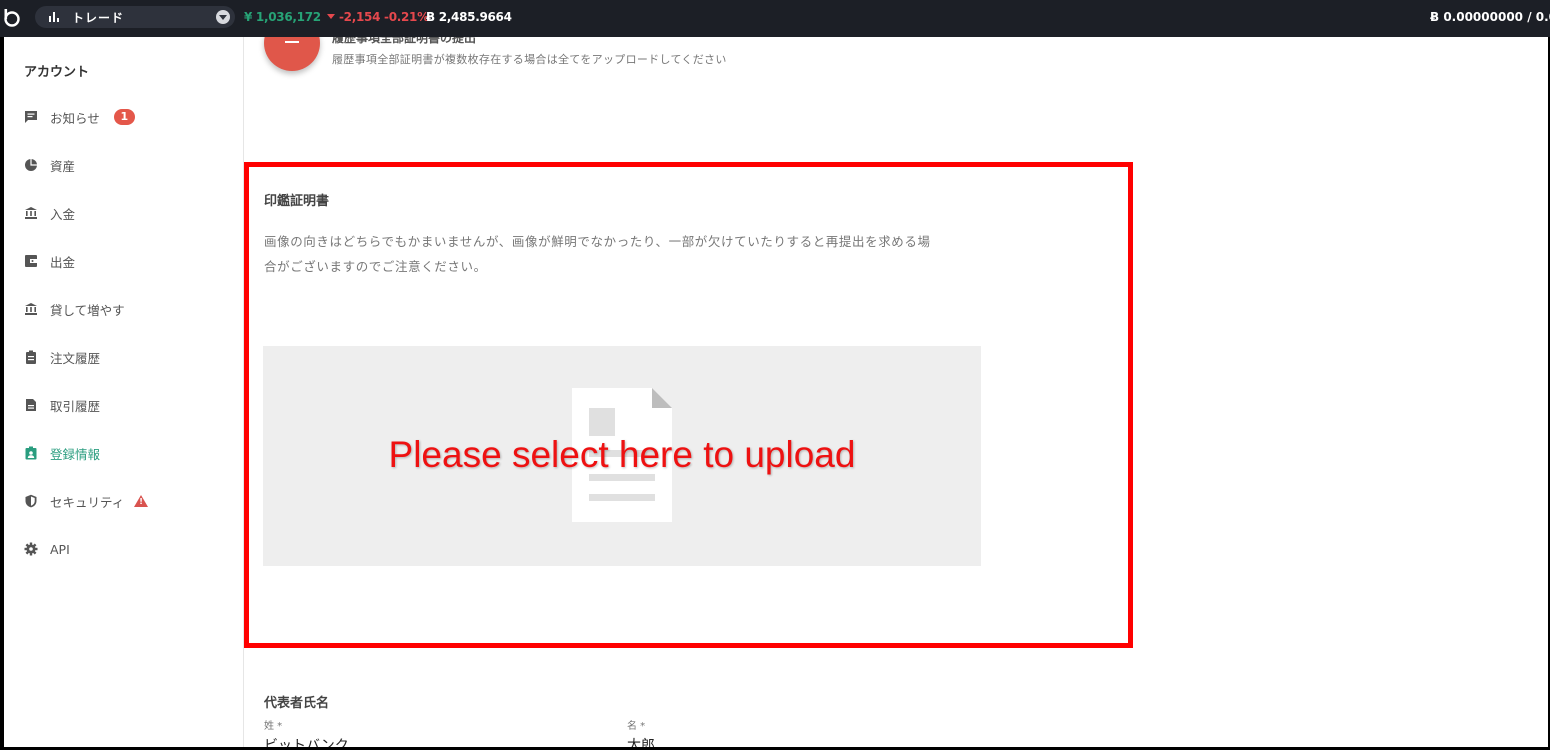 This screenshot has width=1550, height=750. What do you see at coordinates (282, 17) in the screenshot?
I see `jpy-price: ¥ 1,036,172` at bounding box center [282, 17].